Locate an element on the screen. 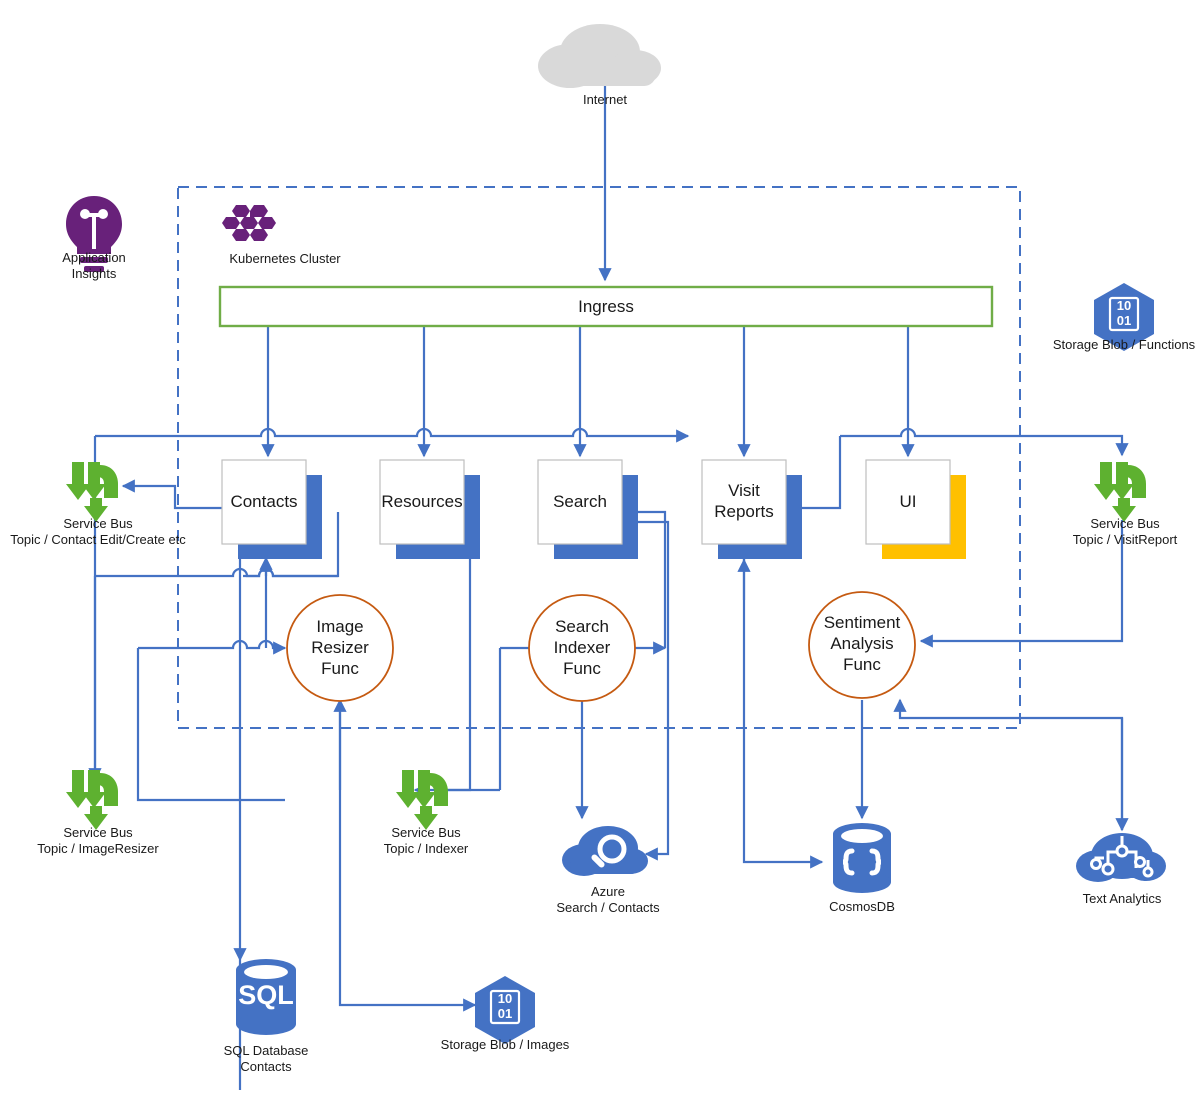 The image size is (1200, 1098). edge-bus-left-top is located at coordinates (392, 435).